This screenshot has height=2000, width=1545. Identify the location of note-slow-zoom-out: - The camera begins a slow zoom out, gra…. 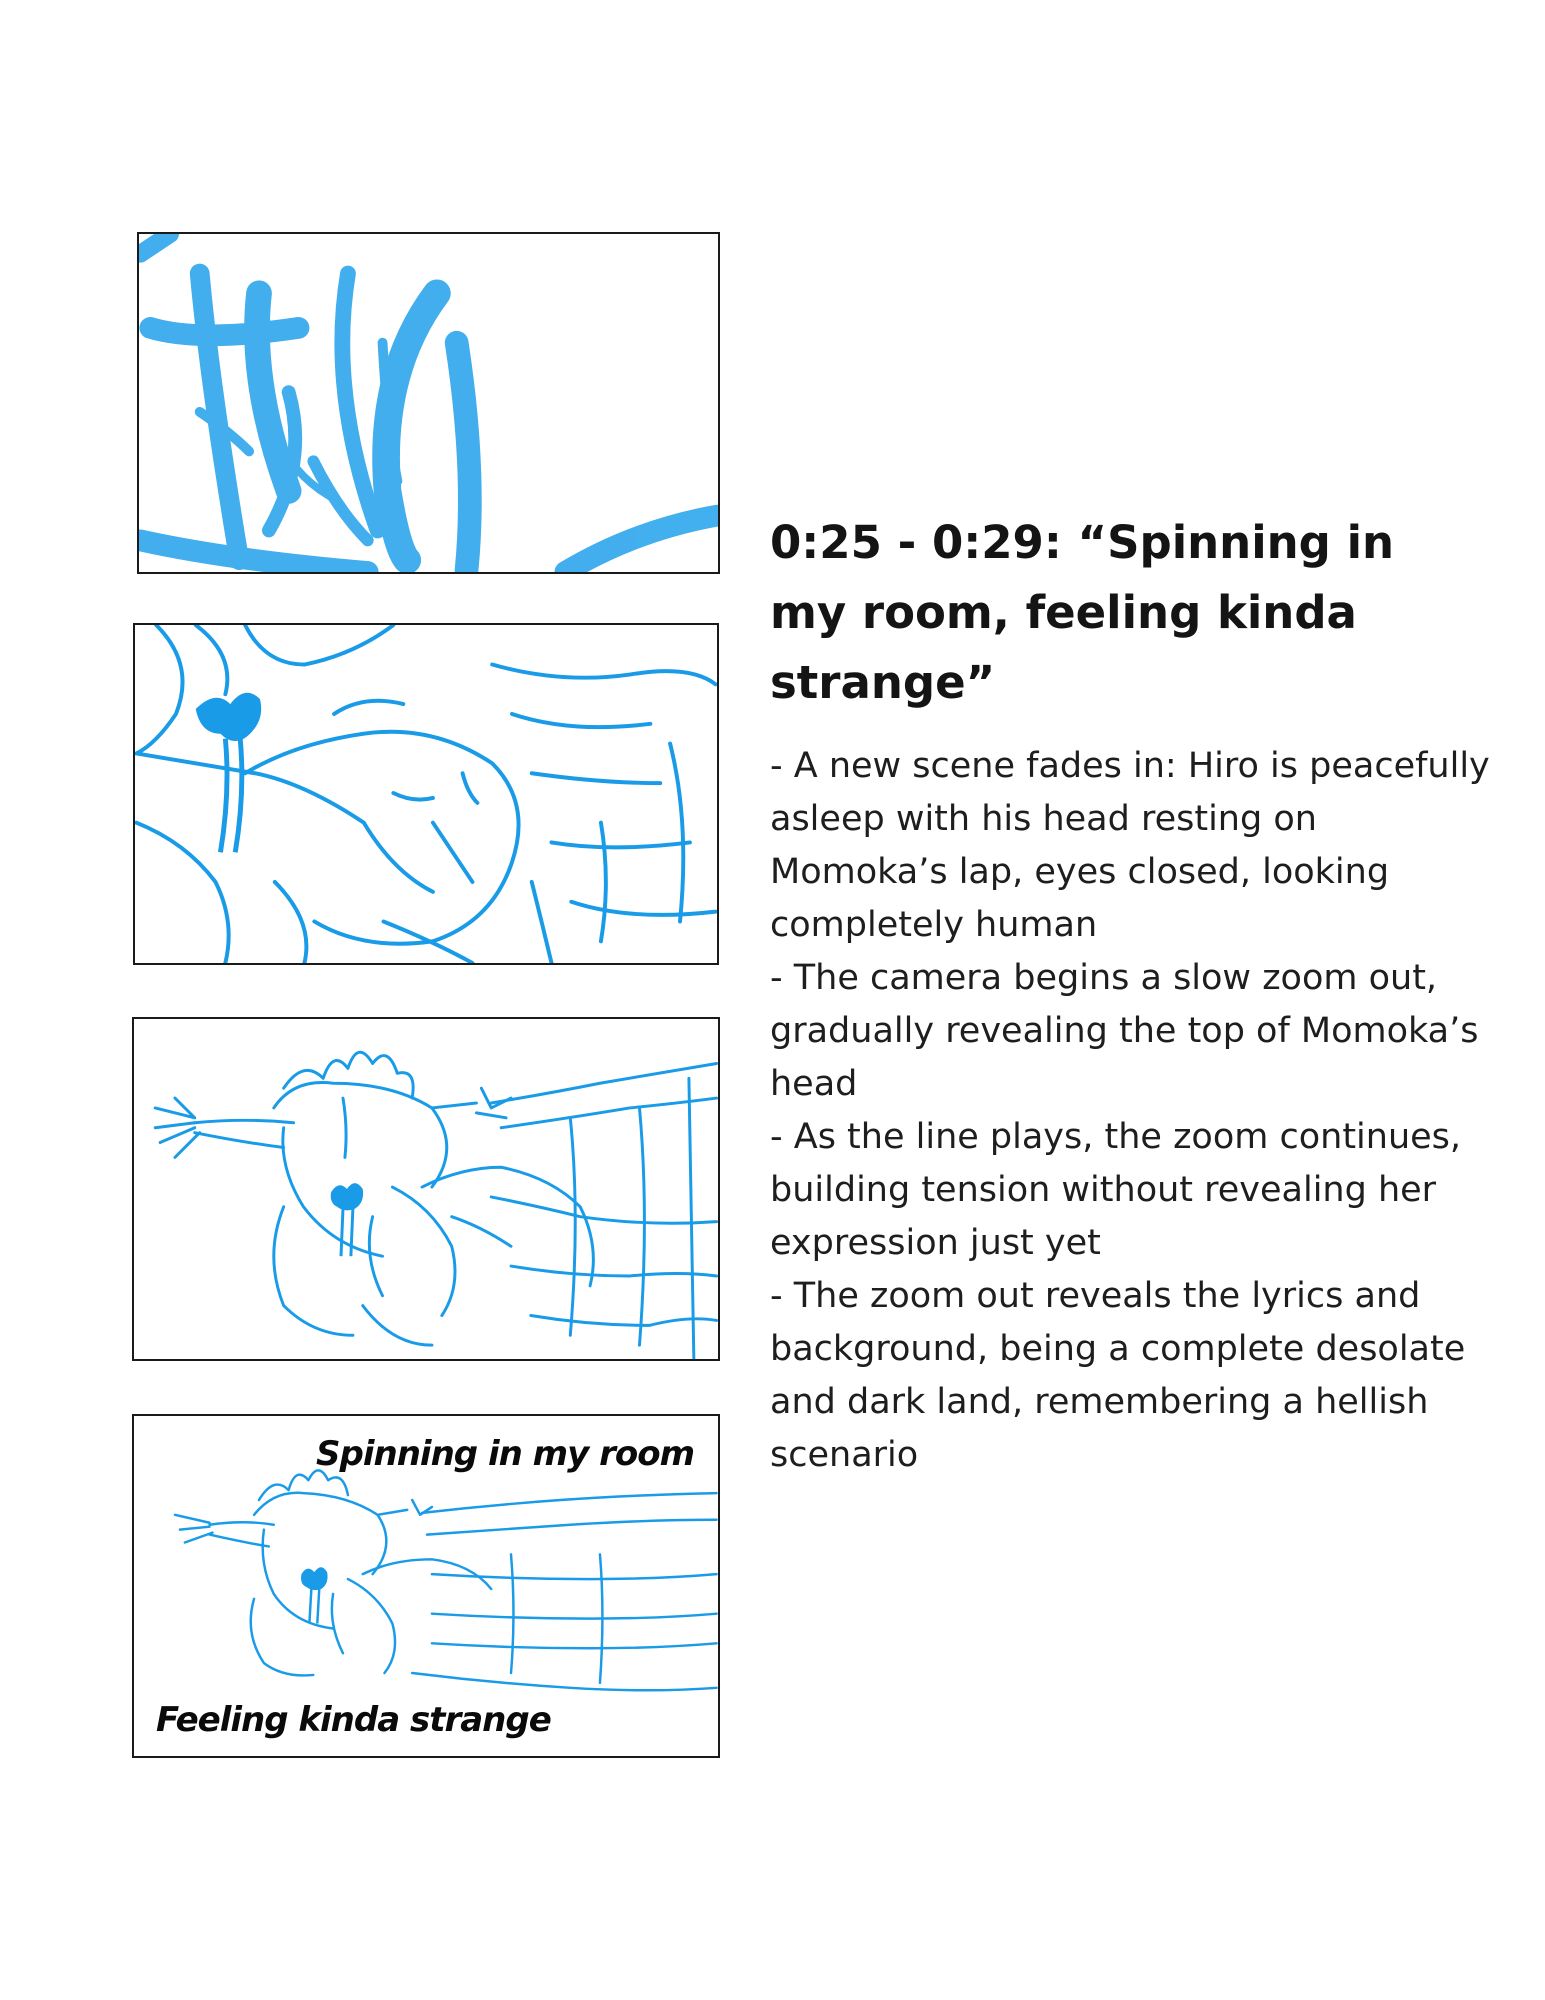
(1124, 1031).